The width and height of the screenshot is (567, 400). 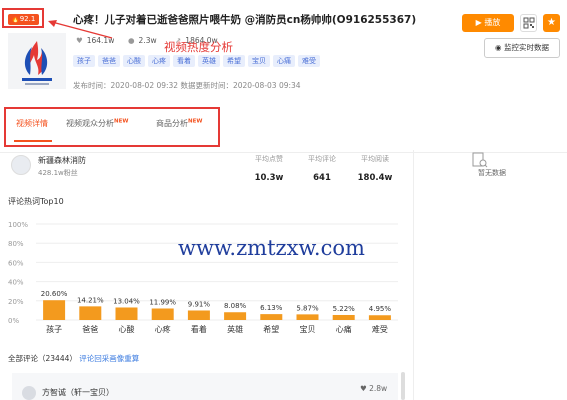 I want to click on play-button: ▶ 播放, so click(x=488, y=23).